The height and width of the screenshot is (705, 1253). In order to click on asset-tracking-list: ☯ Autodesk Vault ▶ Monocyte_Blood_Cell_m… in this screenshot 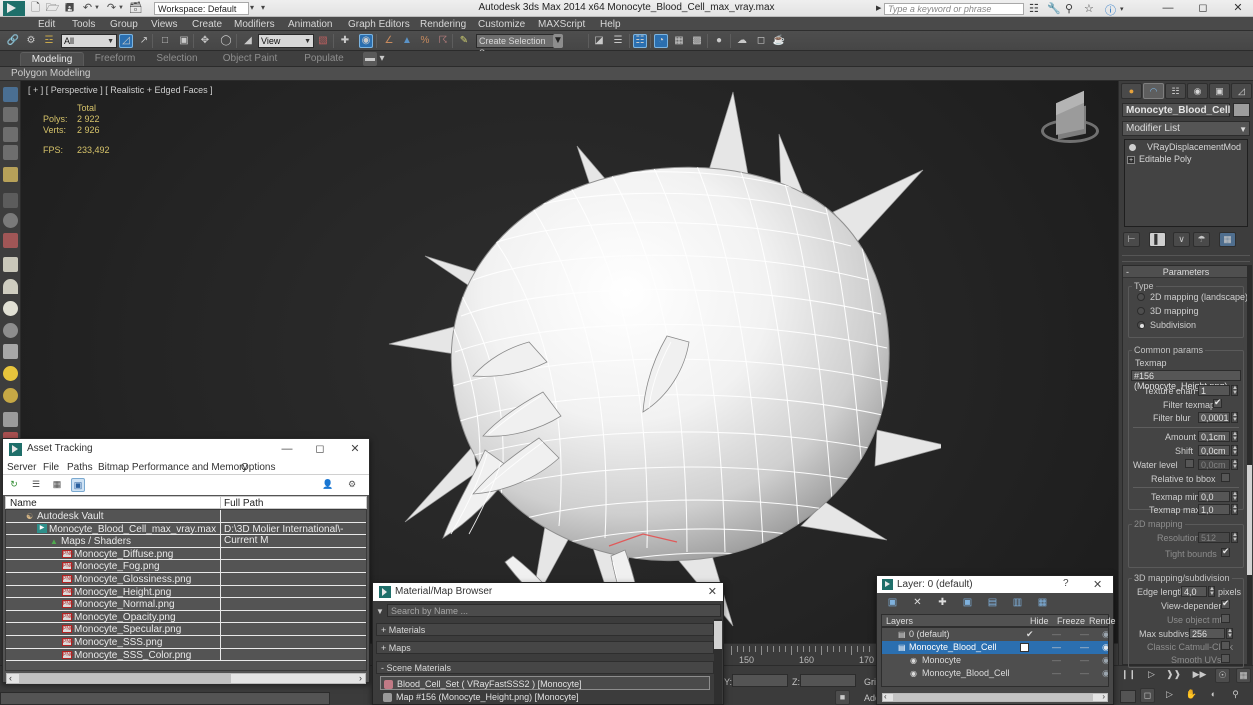, I will do `click(186, 590)`.